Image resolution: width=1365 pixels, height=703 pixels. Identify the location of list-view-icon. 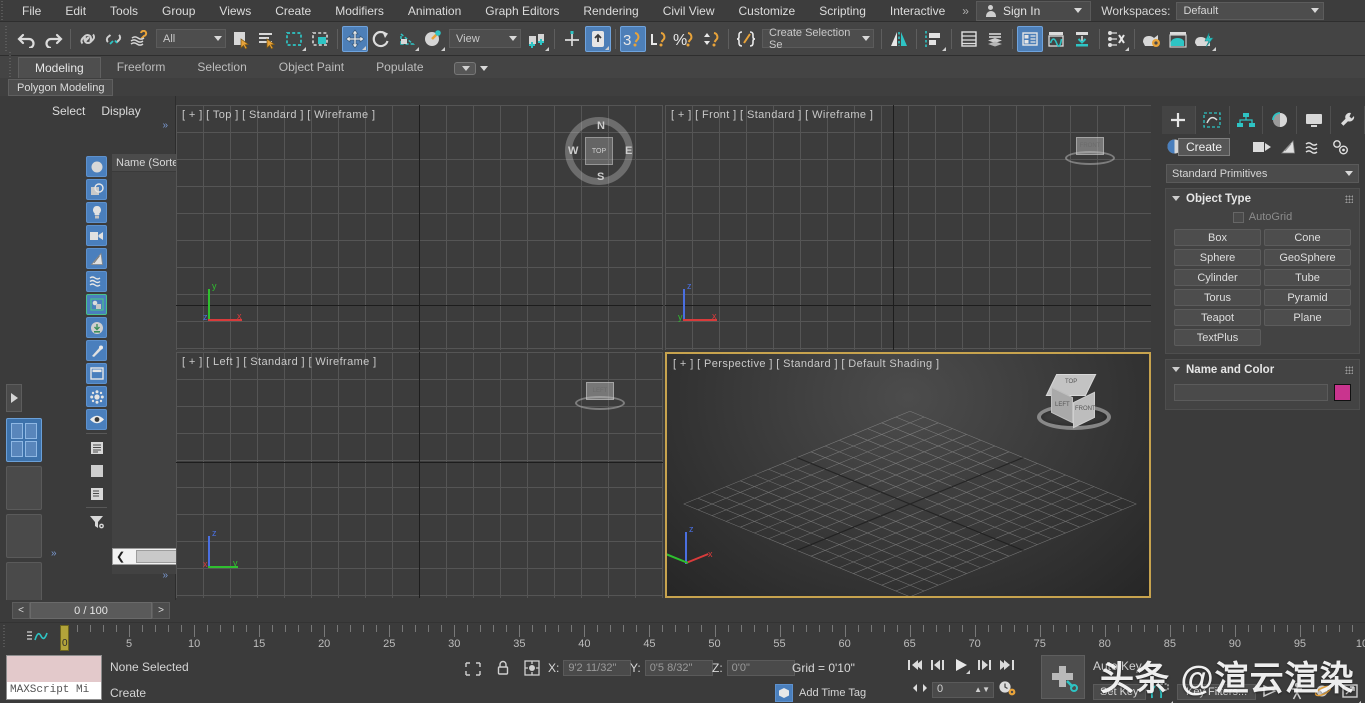
(96, 447).